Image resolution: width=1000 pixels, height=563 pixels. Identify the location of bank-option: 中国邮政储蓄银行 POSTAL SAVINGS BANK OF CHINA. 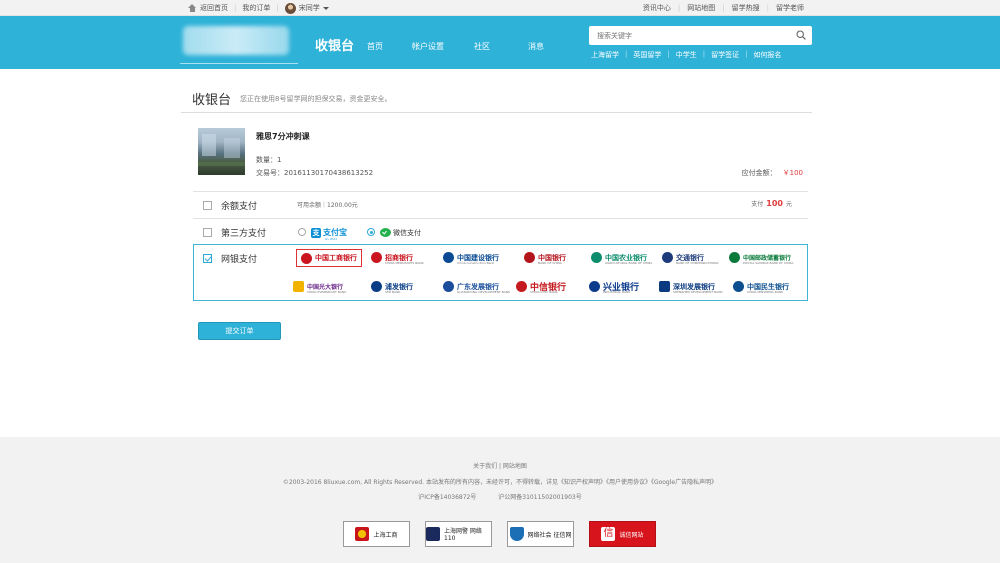
(761, 257).